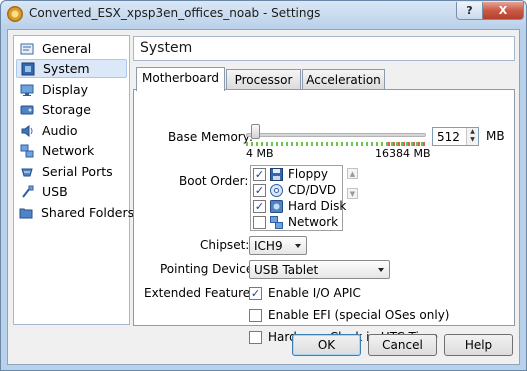 Image resolution: width=527 pixels, height=371 pixels. What do you see at coordinates (276, 206) in the screenshot?
I see `hard-disk-icon` at bounding box center [276, 206].